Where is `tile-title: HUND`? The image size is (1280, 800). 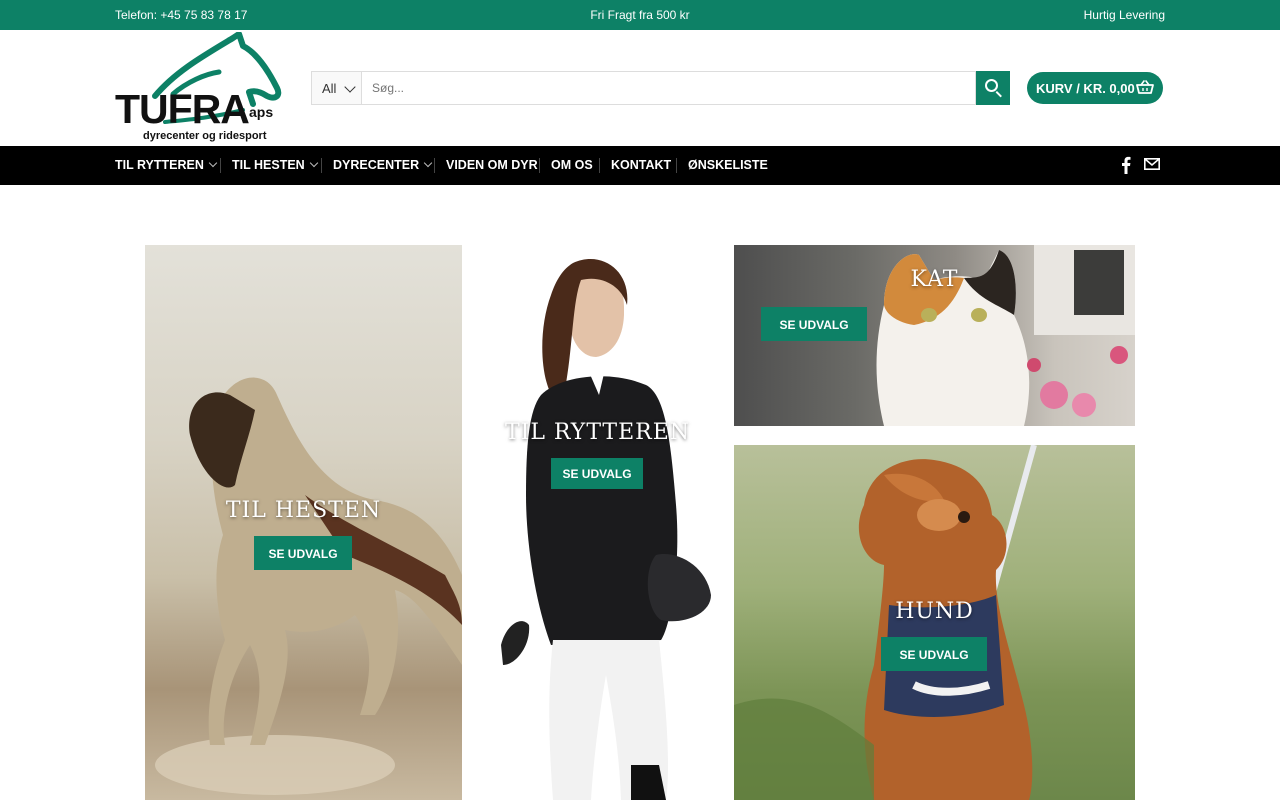
tile-title: HUND is located at coordinates (934, 611).